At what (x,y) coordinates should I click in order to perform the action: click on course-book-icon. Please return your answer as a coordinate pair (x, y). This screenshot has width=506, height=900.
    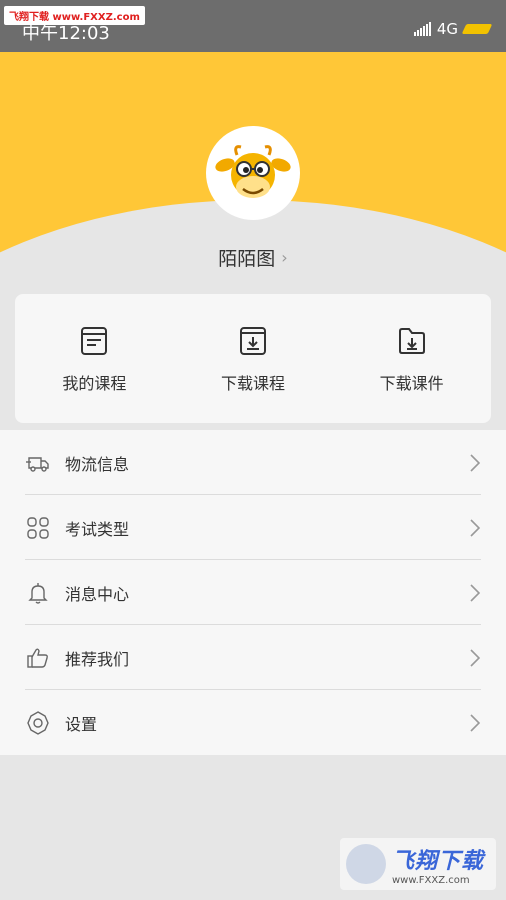
    Looking at the image, I should click on (94, 341).